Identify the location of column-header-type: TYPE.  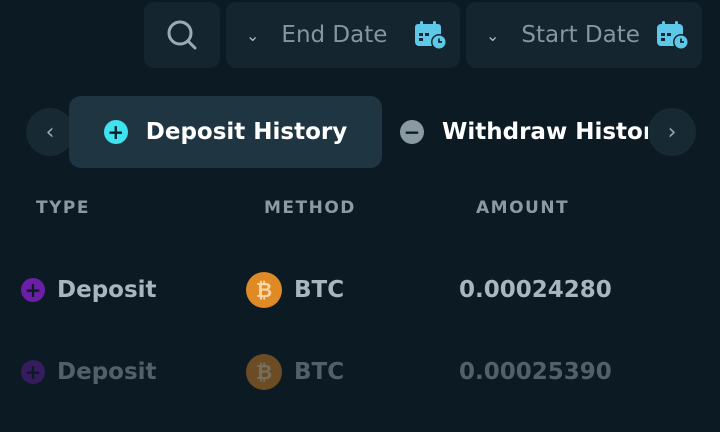
(63, 208).